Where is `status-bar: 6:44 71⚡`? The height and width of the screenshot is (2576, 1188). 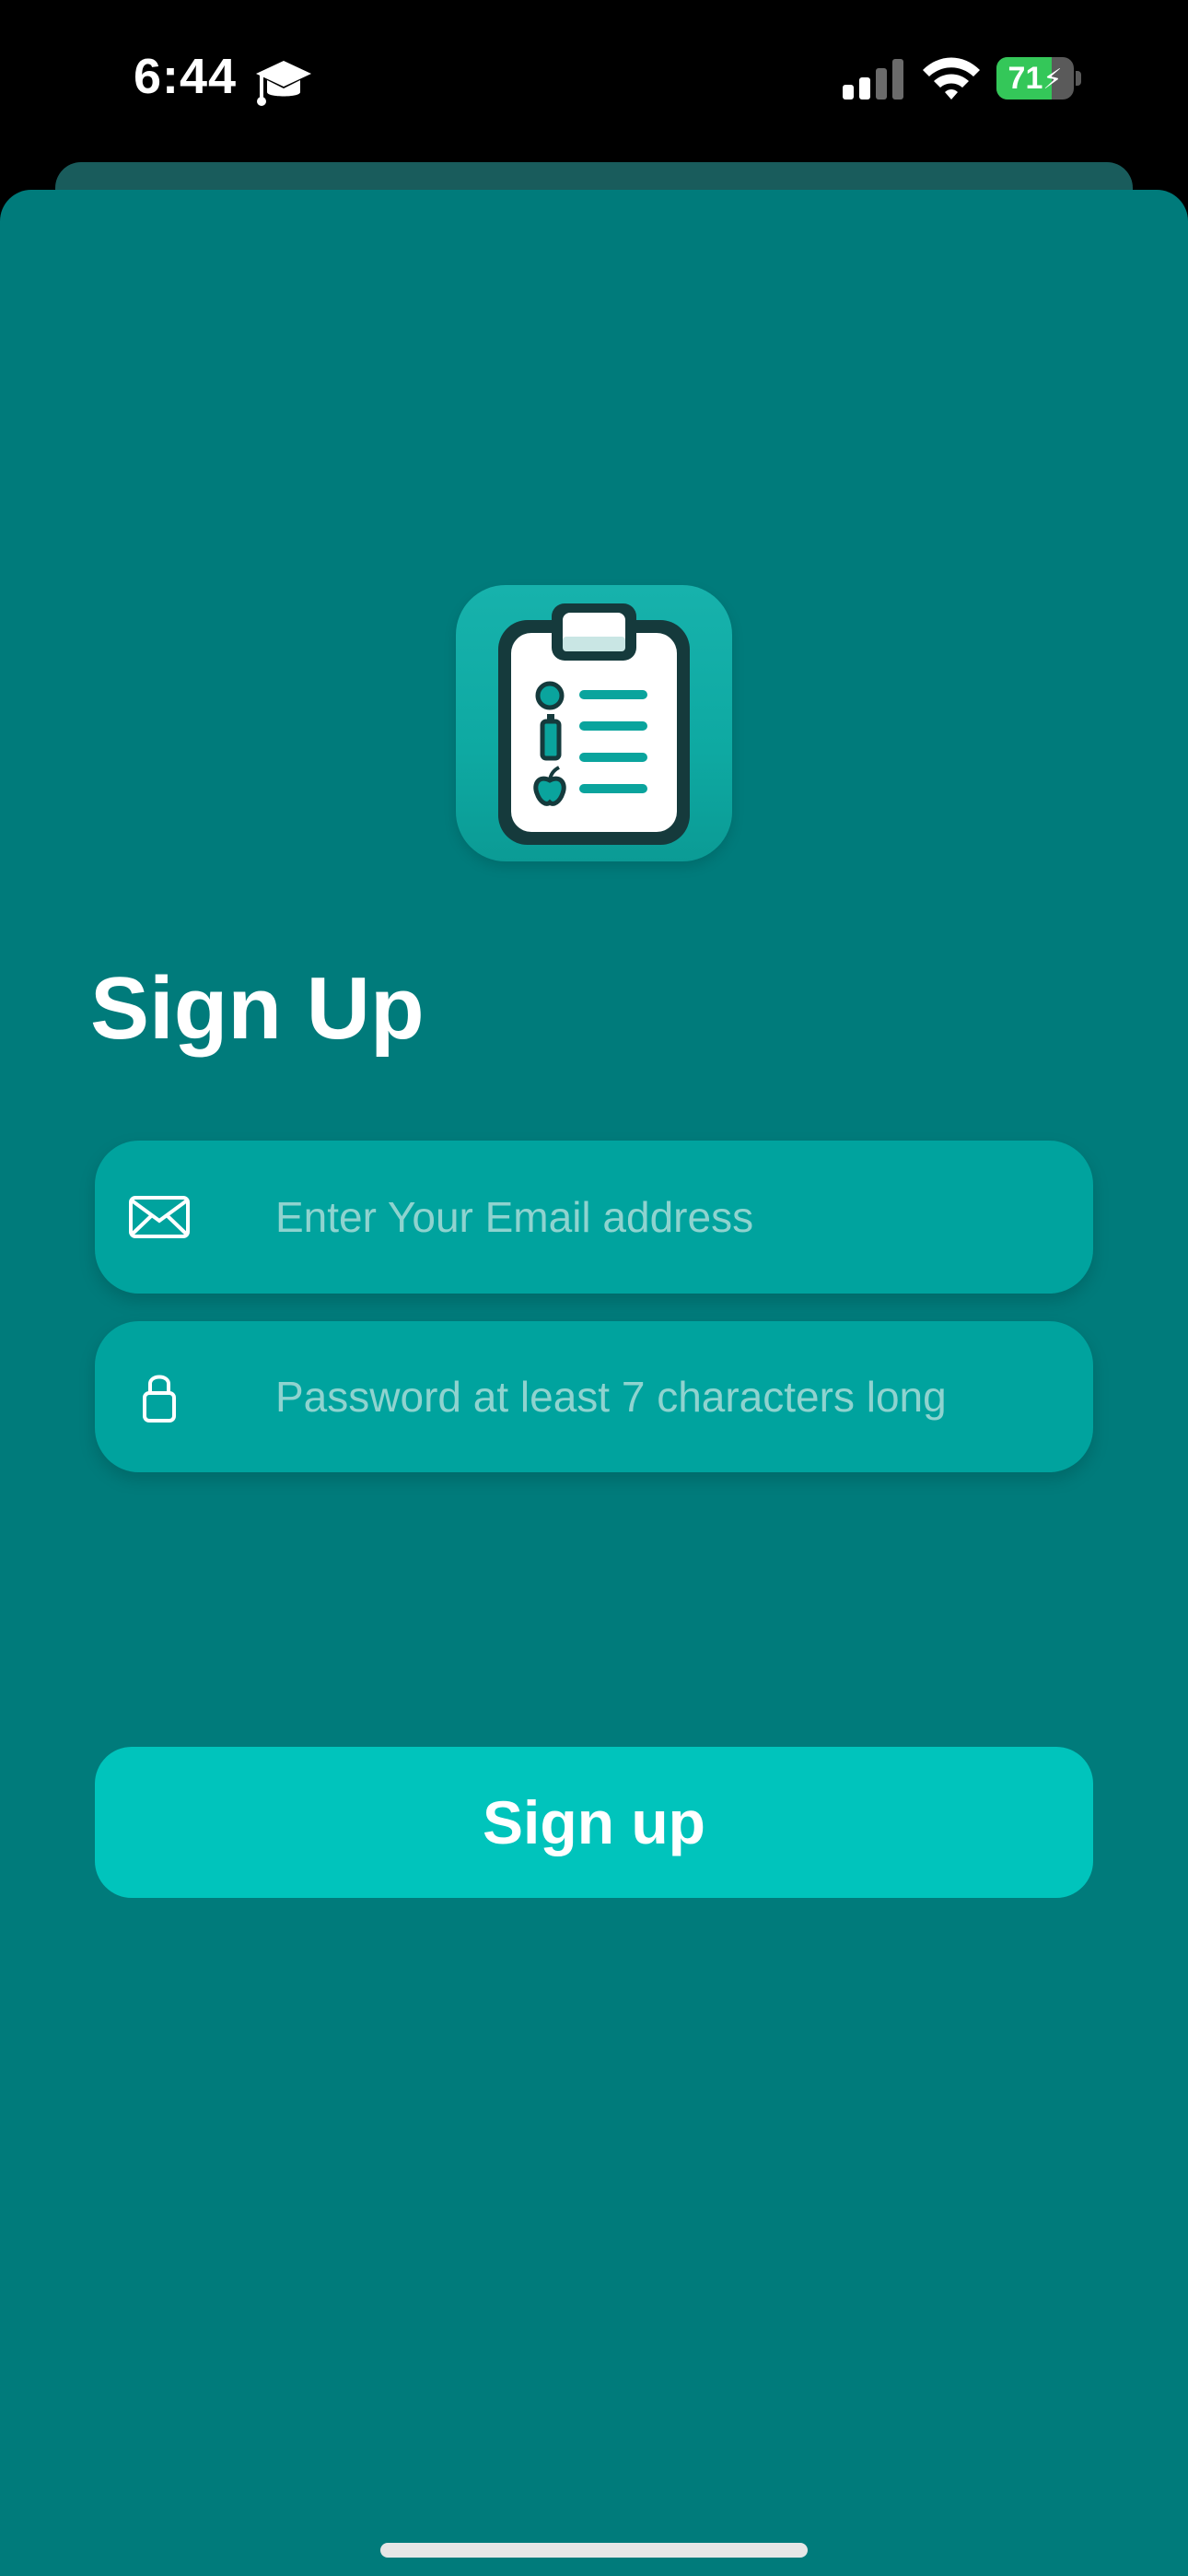 status-bar: 6:44 71⚡ is located at coordinates (594, 78).